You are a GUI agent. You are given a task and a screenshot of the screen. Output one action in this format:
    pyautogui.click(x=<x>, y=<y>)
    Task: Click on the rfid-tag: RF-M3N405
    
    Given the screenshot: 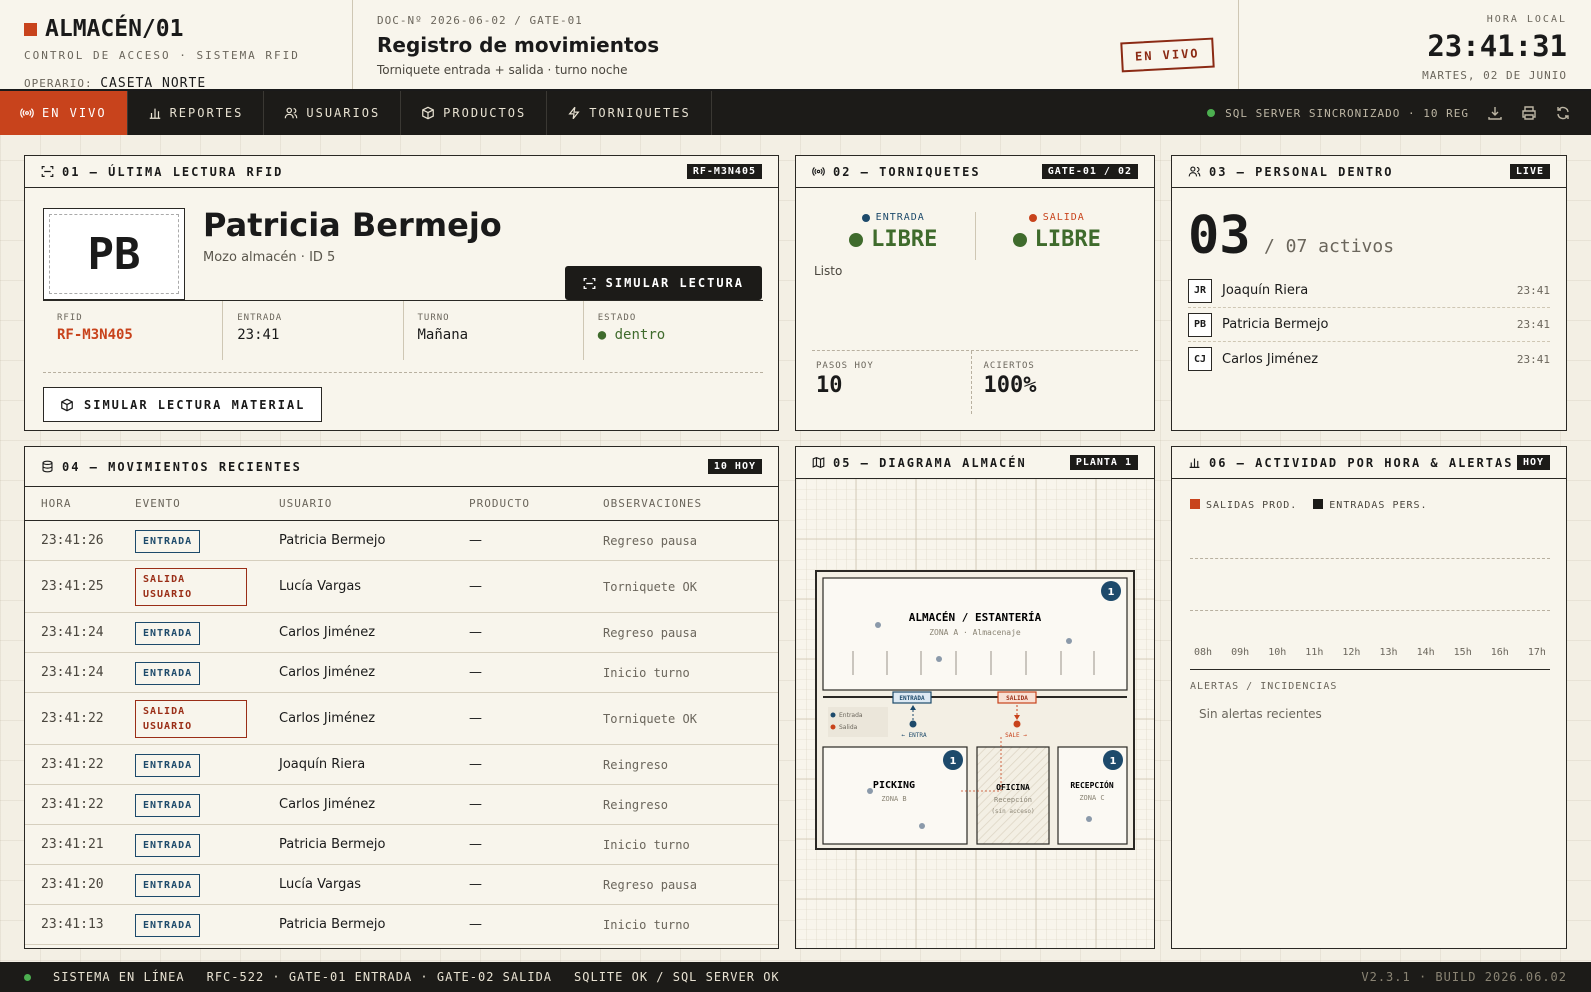 What is the action you would take?
    pyautogui.click(x=724, y=171)
    